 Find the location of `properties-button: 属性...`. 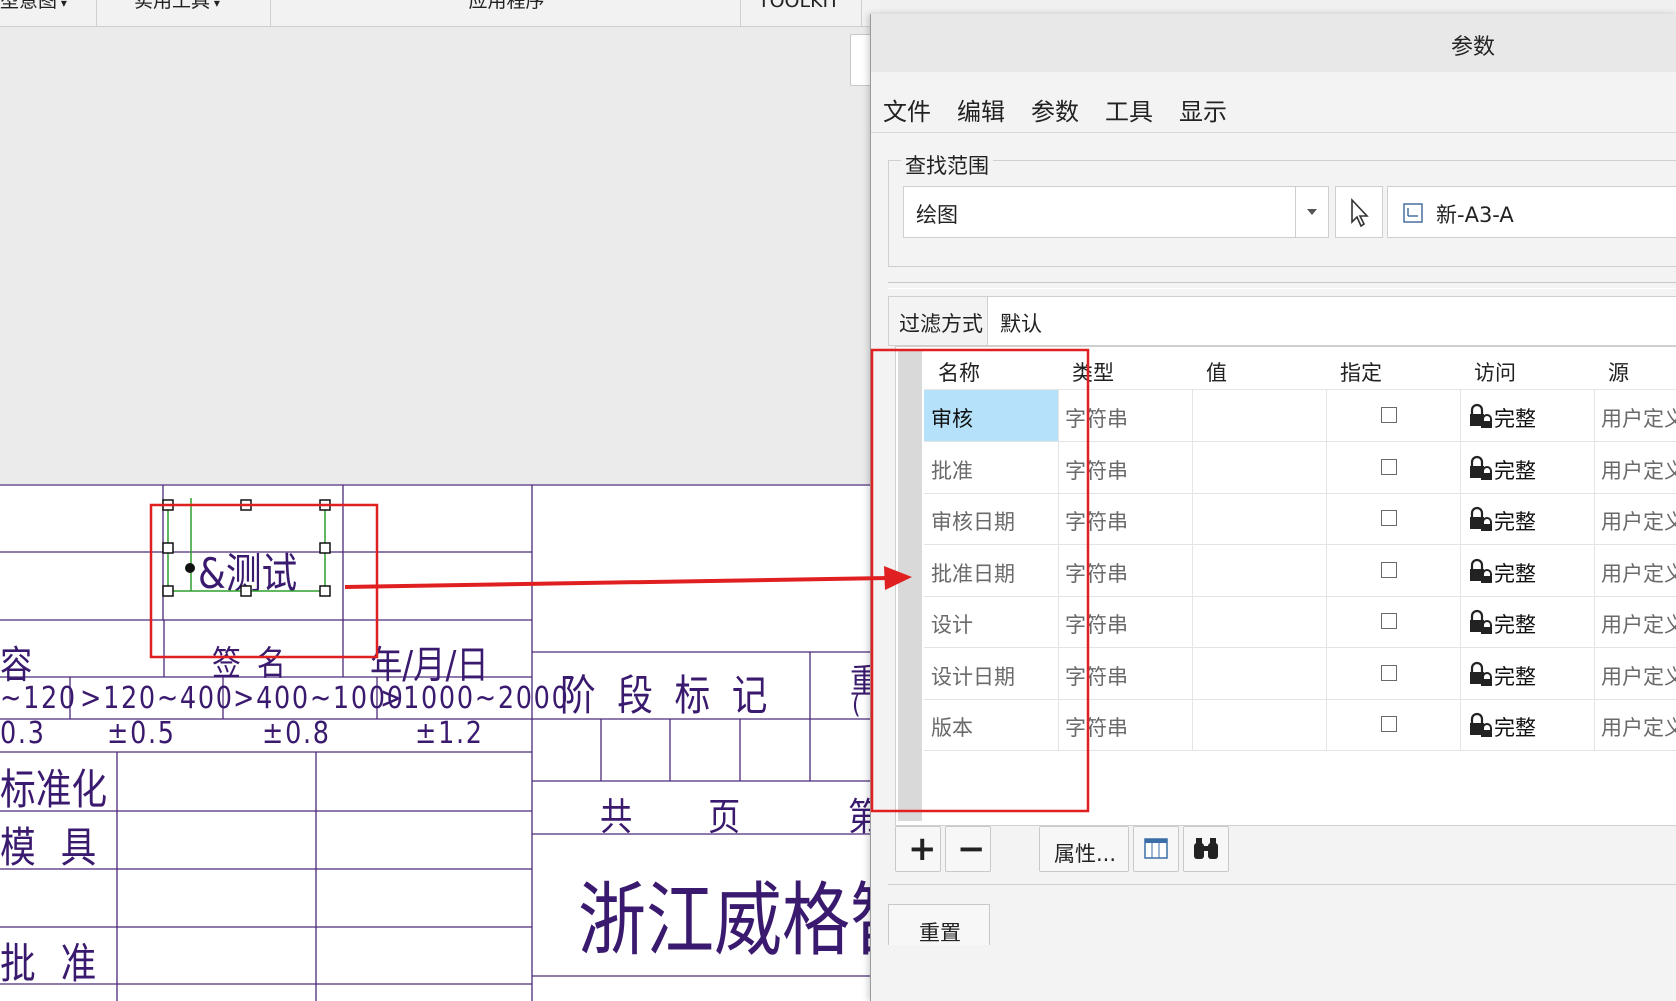

properties-button: 属性... is located at coordinates (1084, 849).